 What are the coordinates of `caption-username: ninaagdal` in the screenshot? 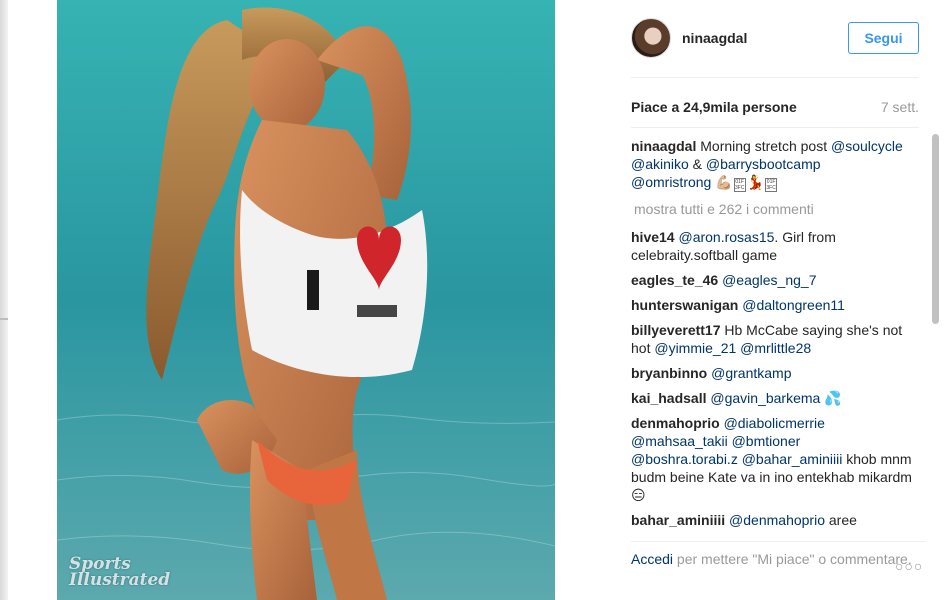 It's located at (663, 146).